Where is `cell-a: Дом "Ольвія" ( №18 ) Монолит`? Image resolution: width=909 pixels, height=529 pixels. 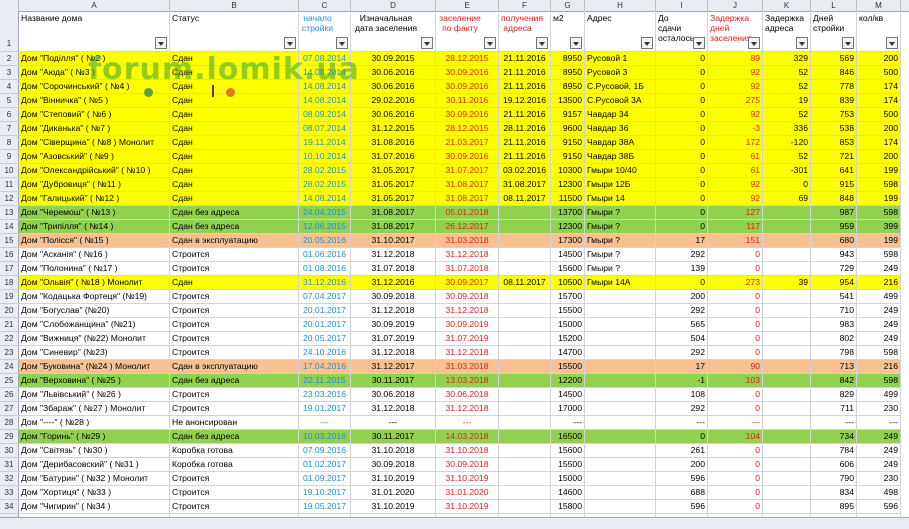
cell-a: Дом "Ольвія" ( №18 ) Монолит is located at coordinates (94, 283).